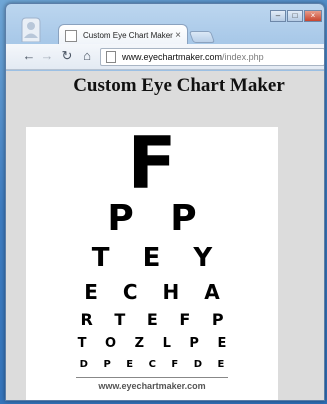  I want to click on window-controls: – □ ×, so click(295, 16).